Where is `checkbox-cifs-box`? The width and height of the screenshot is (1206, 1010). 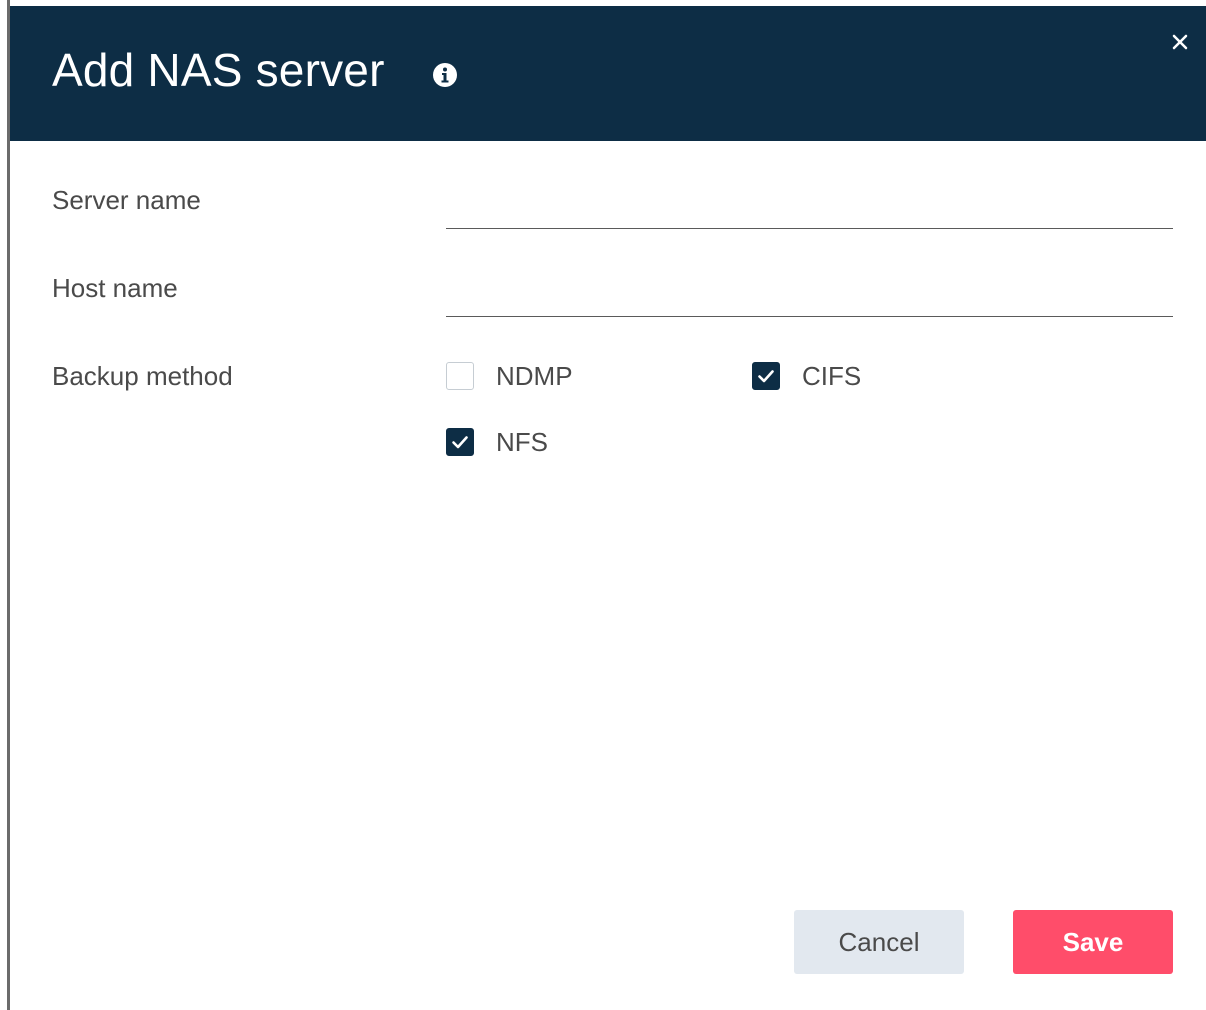
checkbox-cifs-box is located at coordinates (766, 376).